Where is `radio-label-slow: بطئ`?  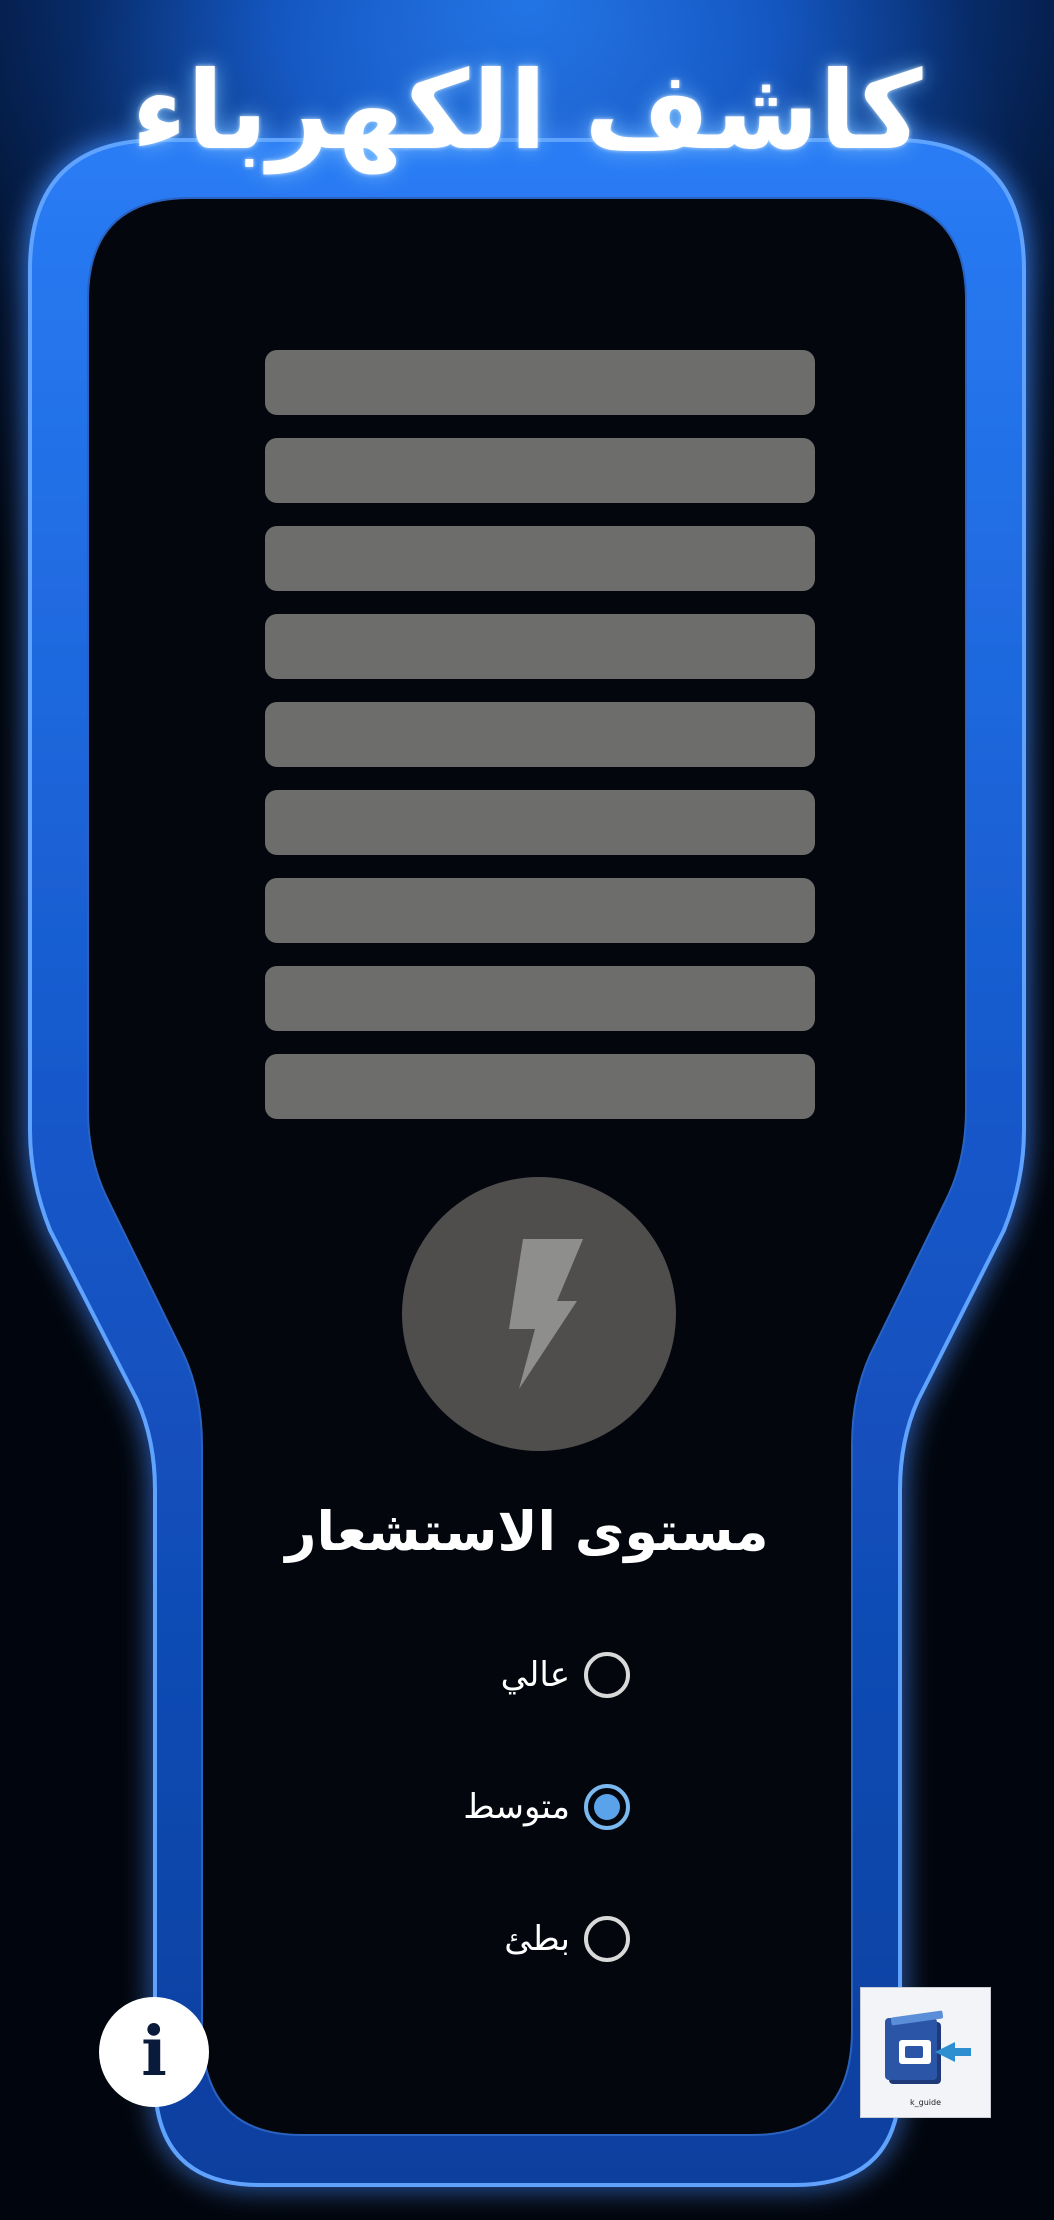 radio-label-slow: بطئ is located at coordinates (537, 1939).